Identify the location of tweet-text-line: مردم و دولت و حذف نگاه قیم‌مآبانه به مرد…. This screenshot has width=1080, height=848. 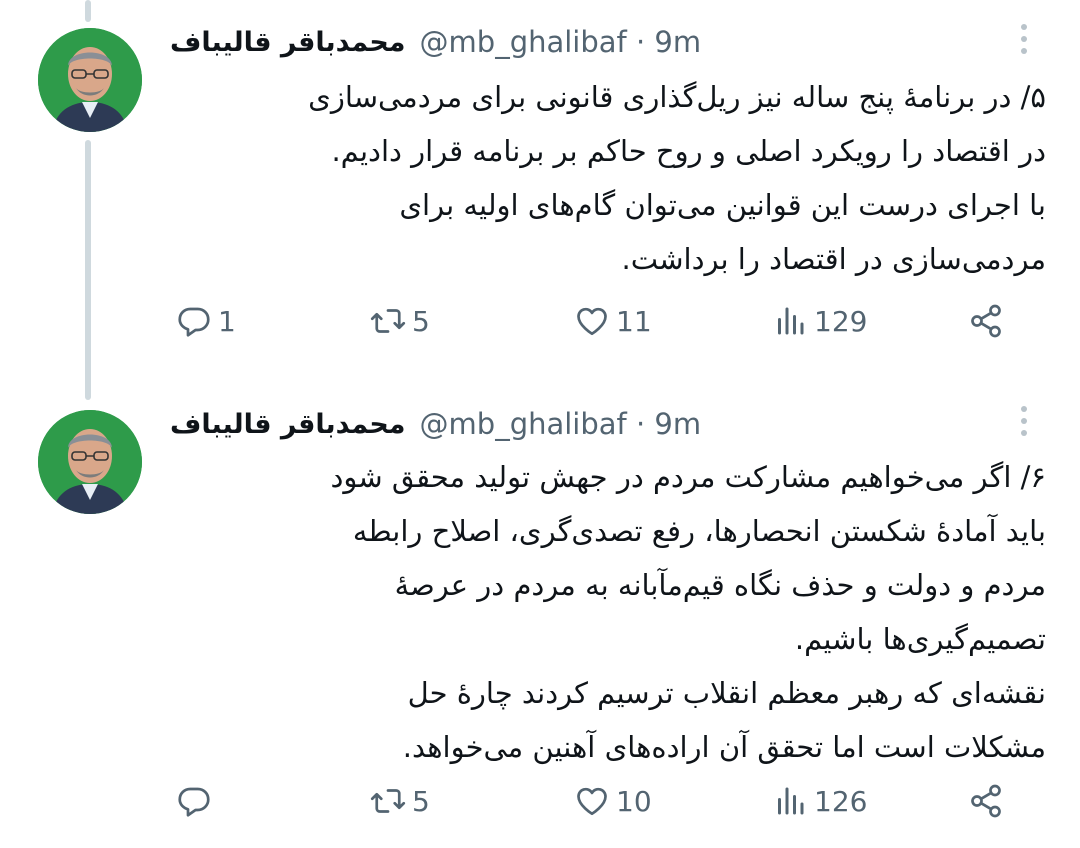
(720, 585).